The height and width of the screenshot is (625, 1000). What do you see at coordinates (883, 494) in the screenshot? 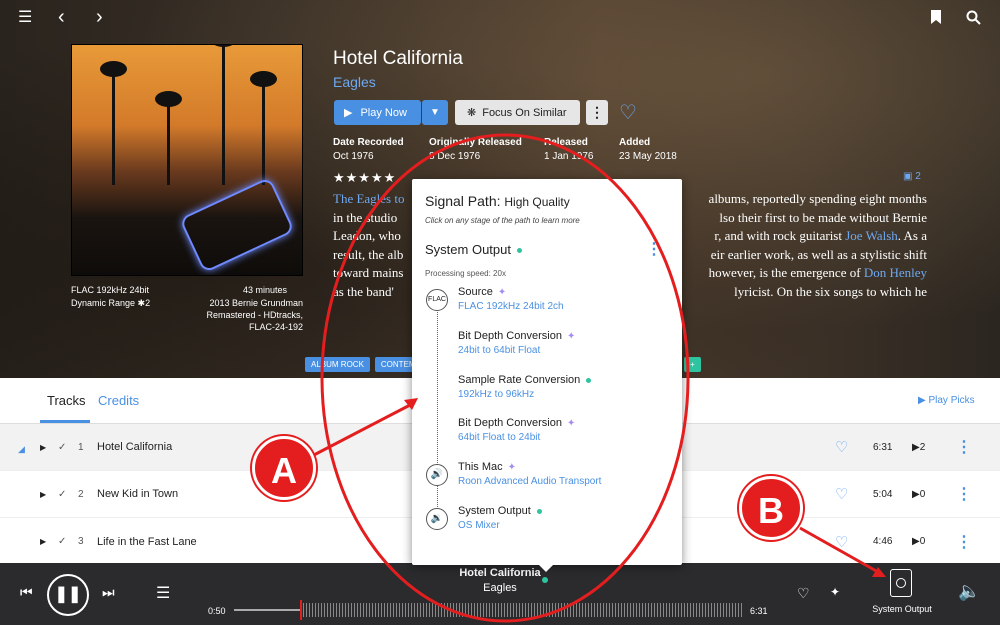
I see `track-duration: 5:04` at bounding box center [883, 494].